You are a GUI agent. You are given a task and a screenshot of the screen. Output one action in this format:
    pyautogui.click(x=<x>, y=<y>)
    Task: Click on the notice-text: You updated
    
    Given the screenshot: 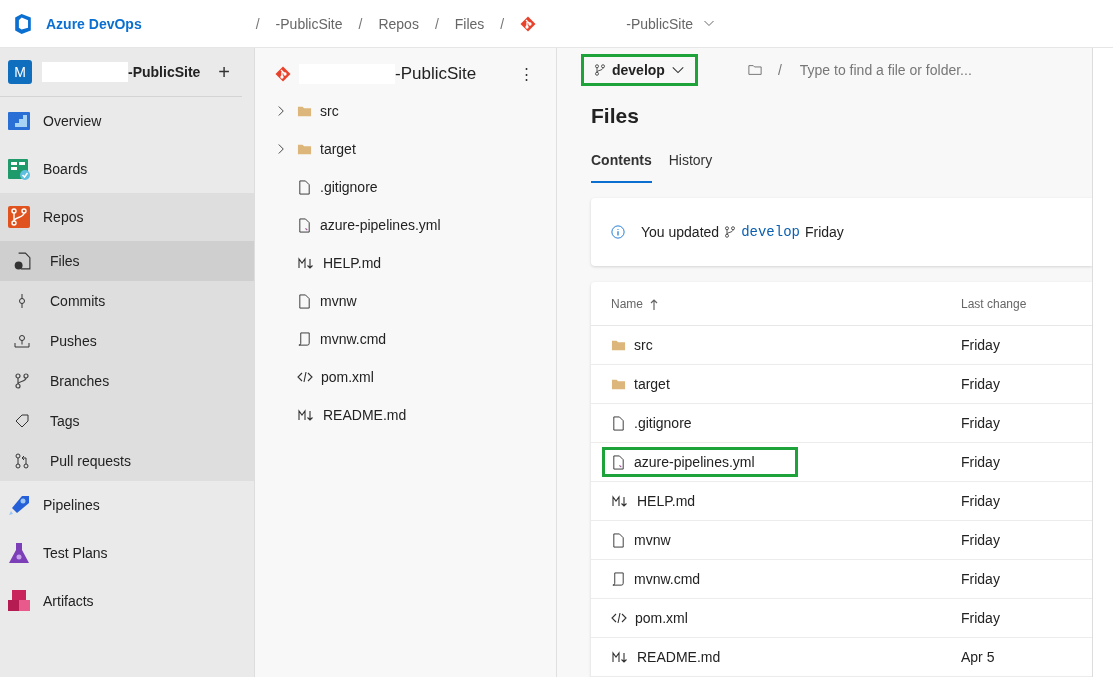 What is the action you would take?
    pyautogui.click(x=680, y=232)
    